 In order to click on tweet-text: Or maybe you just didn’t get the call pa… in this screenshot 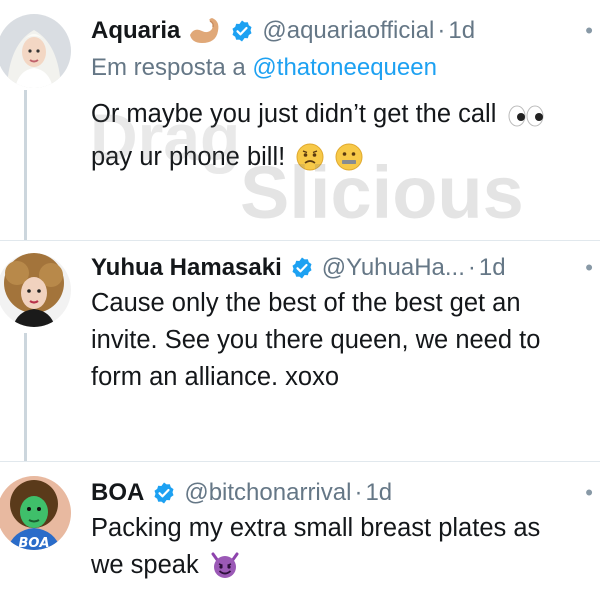, I will do `click(345, 139)`.